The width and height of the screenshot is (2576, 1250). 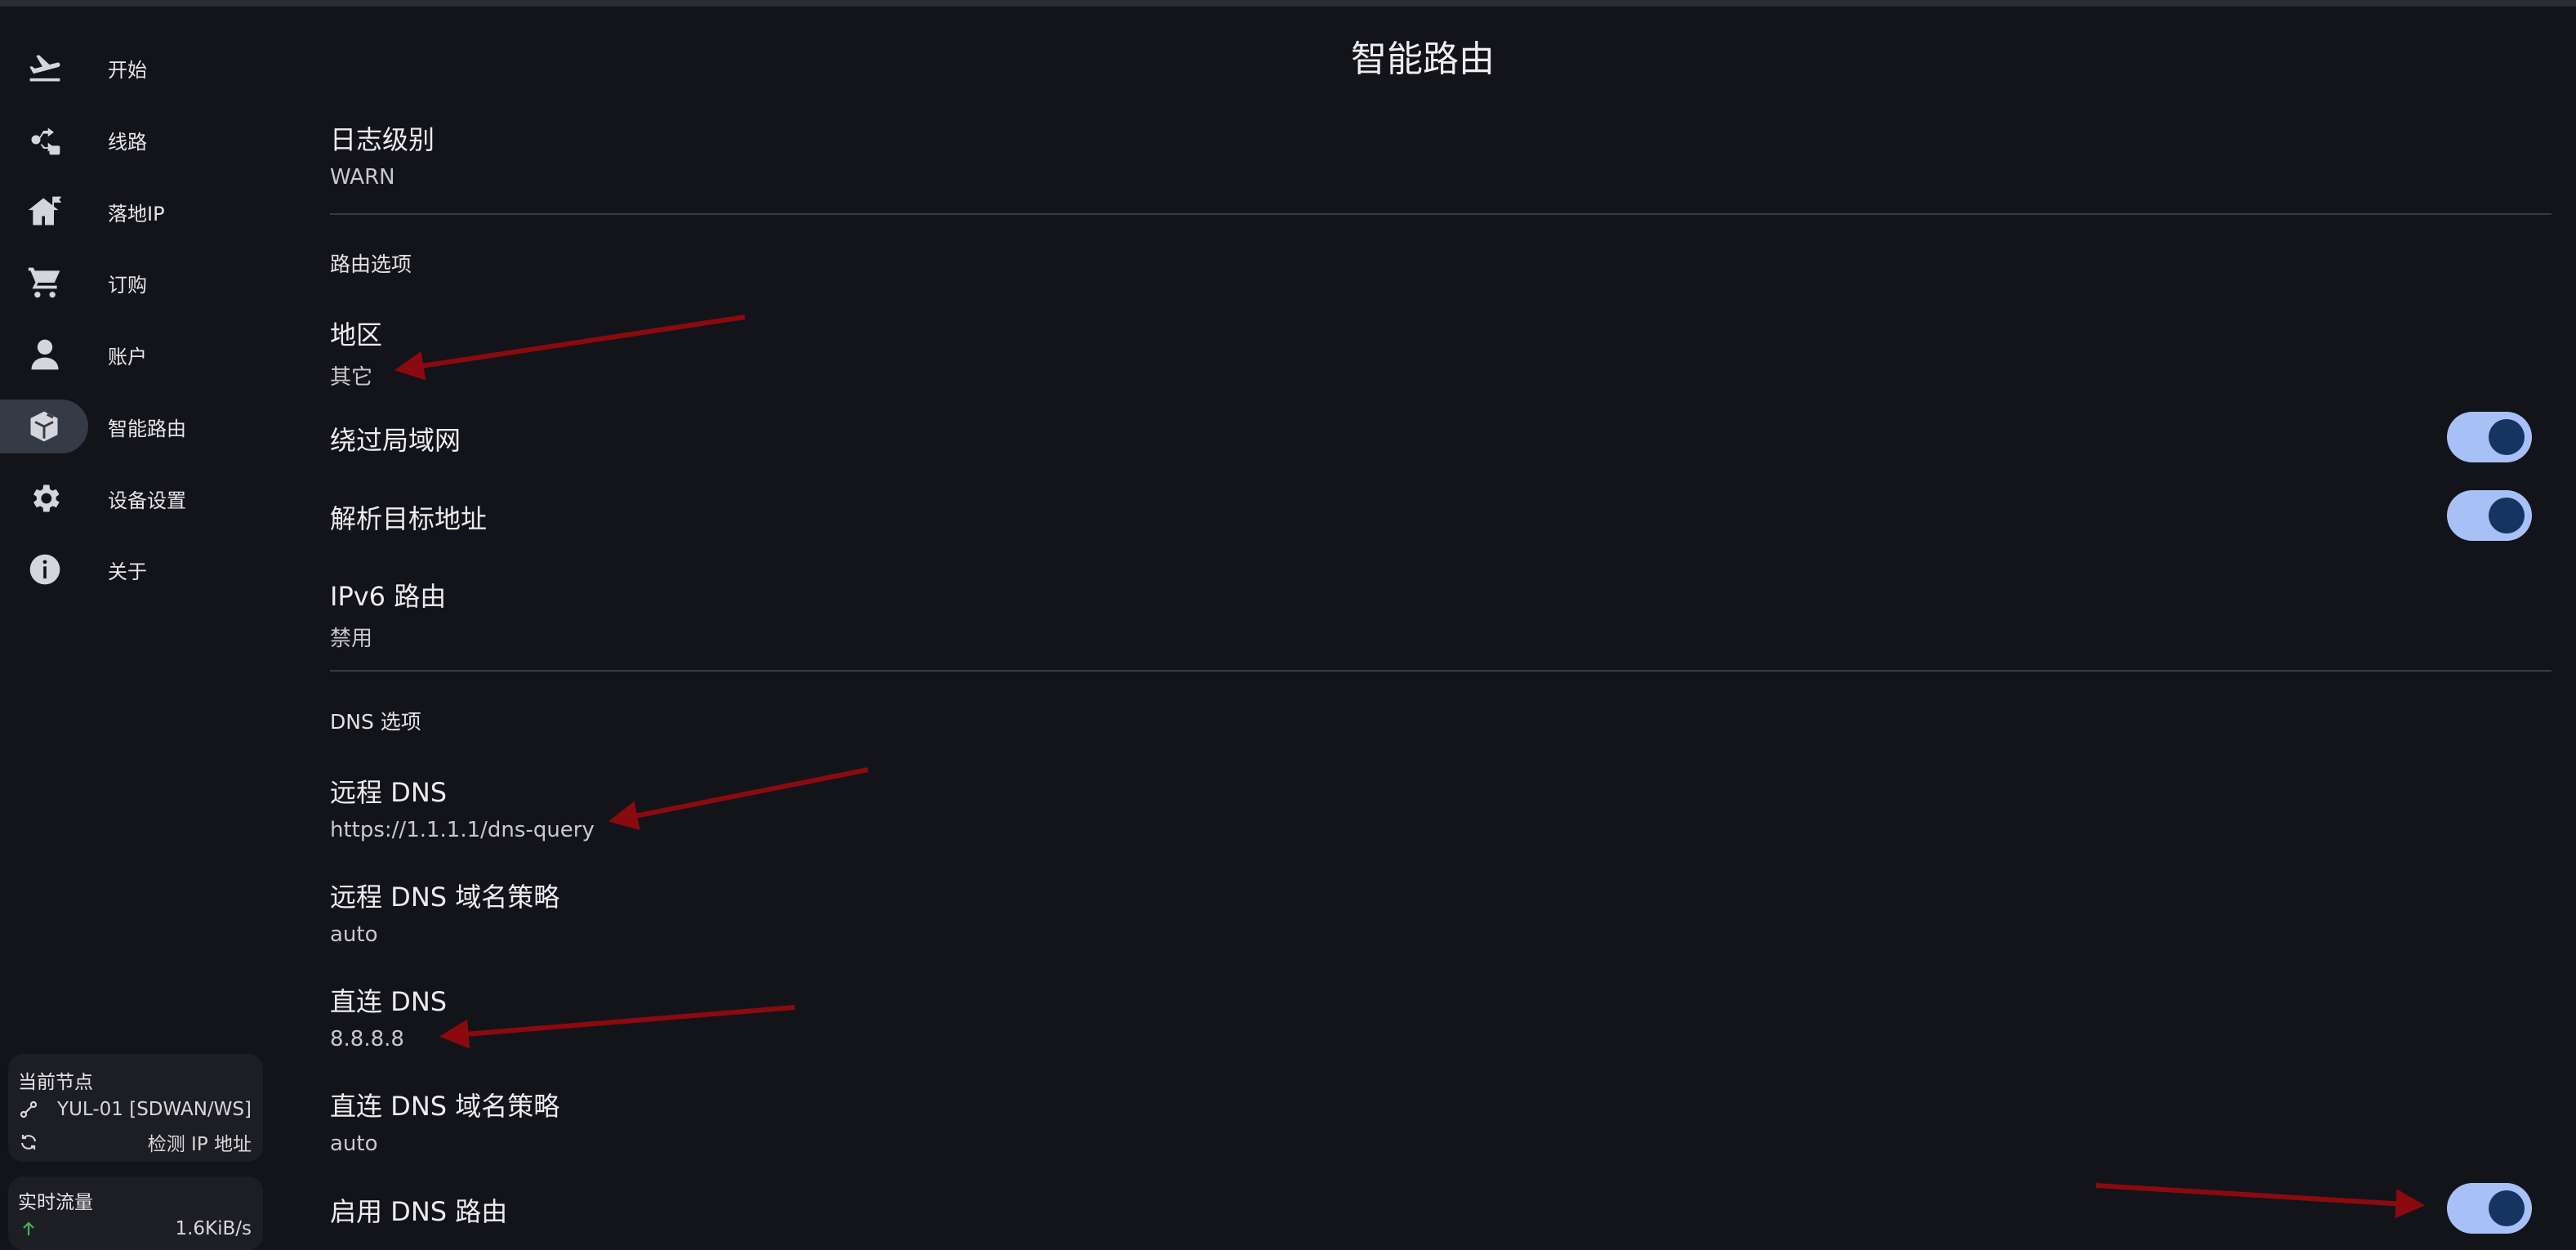 I want to click on current-node-row: YUL-01 [SDWAN/WS], so click(x=135, y=1109).